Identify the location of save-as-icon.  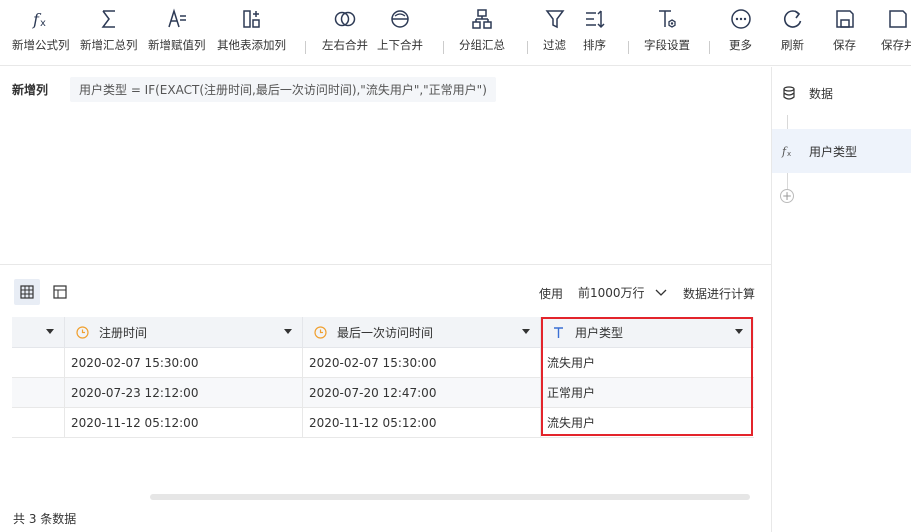
(898, 19).